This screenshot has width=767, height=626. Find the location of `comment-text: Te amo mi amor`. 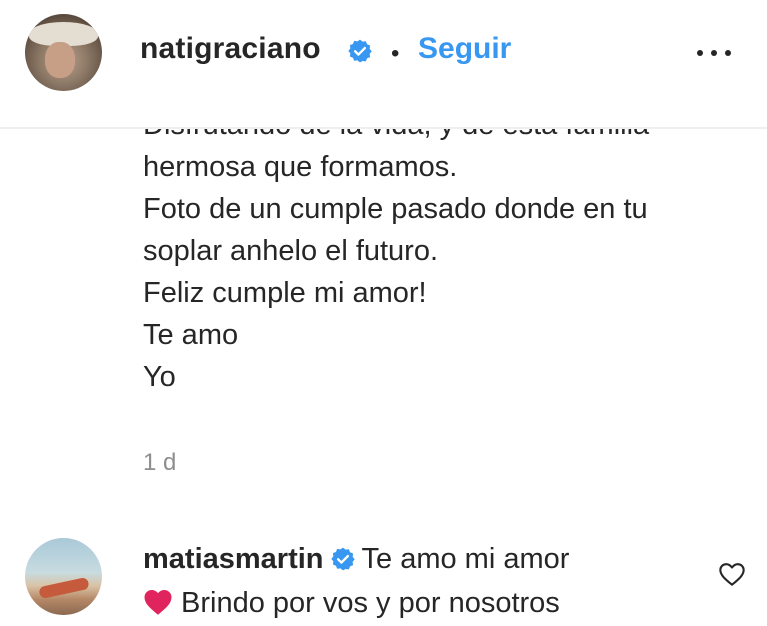

comment-text: Te amo mi amor is located at coordinates (465, 559).